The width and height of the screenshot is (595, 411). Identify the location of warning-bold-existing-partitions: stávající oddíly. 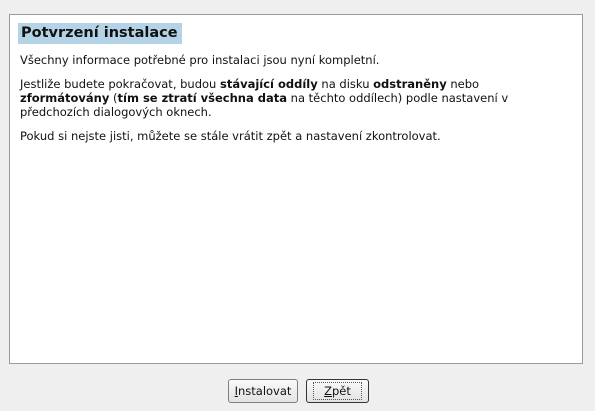
(269, 84).